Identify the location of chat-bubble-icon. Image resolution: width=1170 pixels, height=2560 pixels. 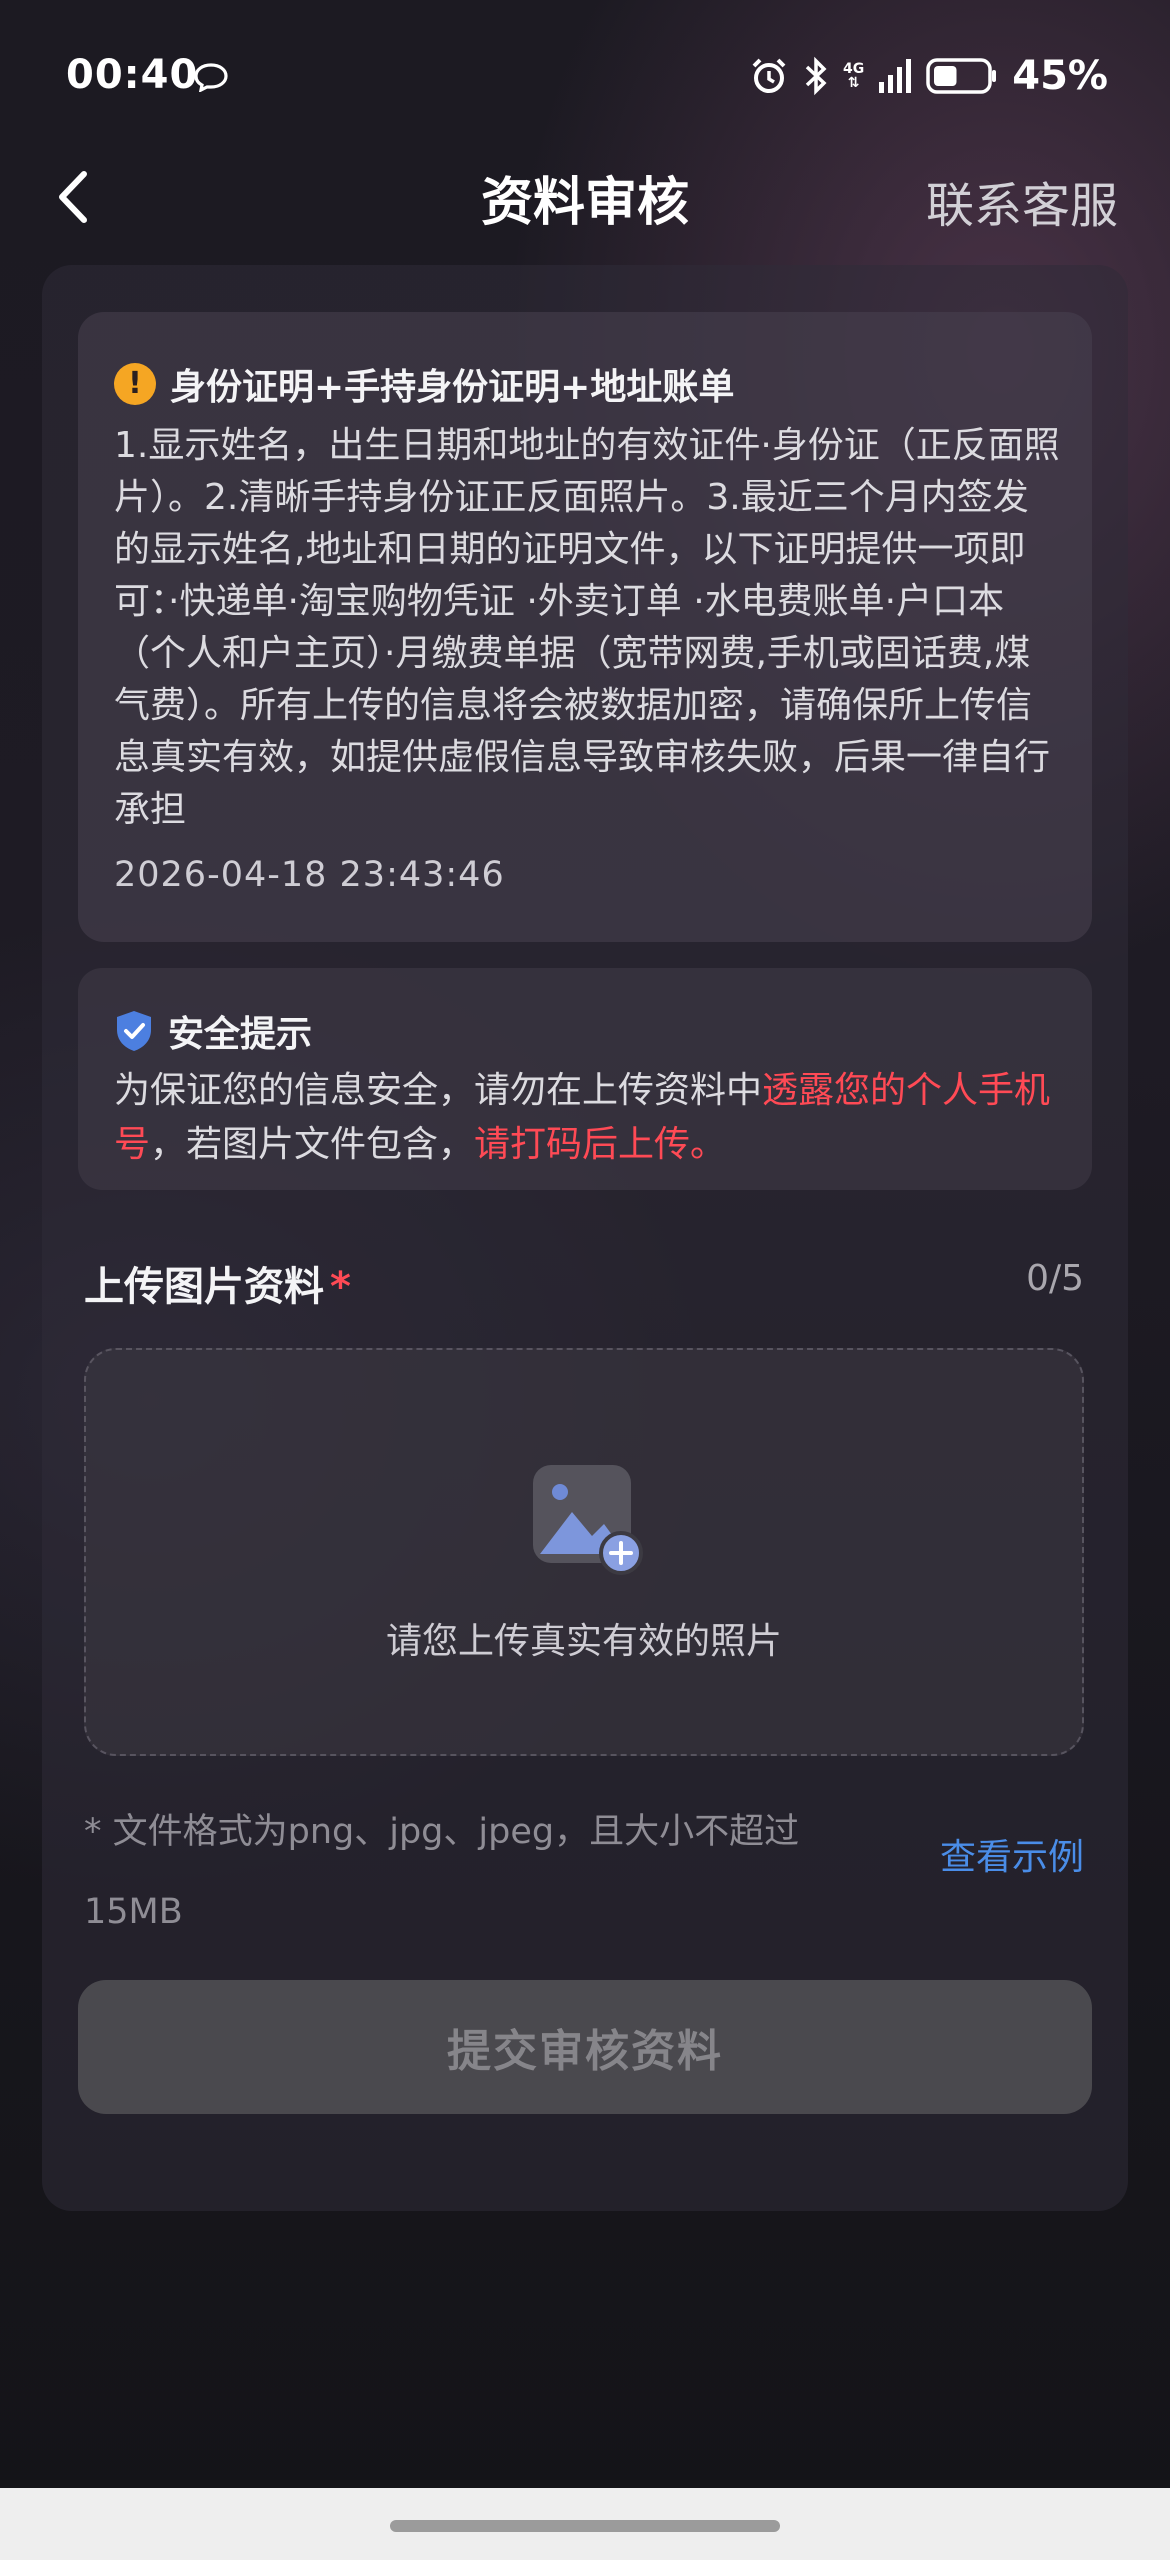
(211, 77).